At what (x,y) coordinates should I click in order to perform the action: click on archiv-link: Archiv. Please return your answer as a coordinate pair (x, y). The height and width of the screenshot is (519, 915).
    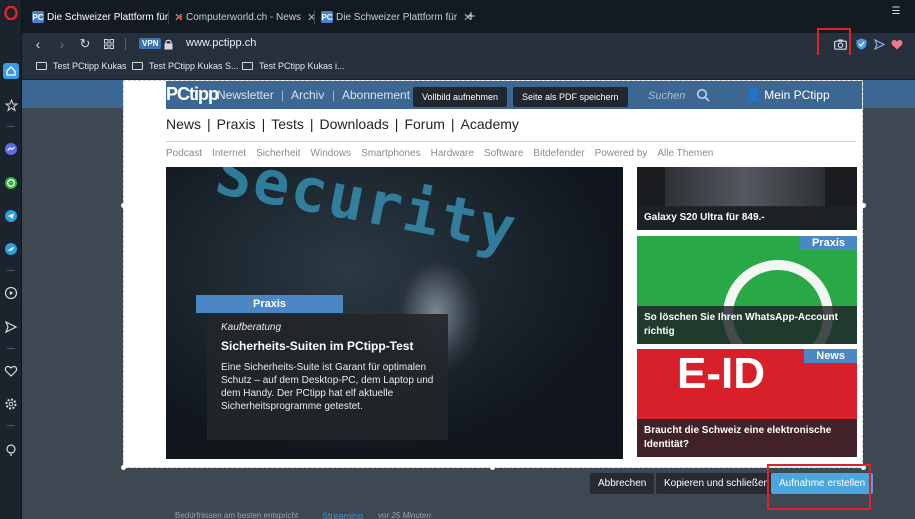
    Looking at the image, I should click on (307, 95).